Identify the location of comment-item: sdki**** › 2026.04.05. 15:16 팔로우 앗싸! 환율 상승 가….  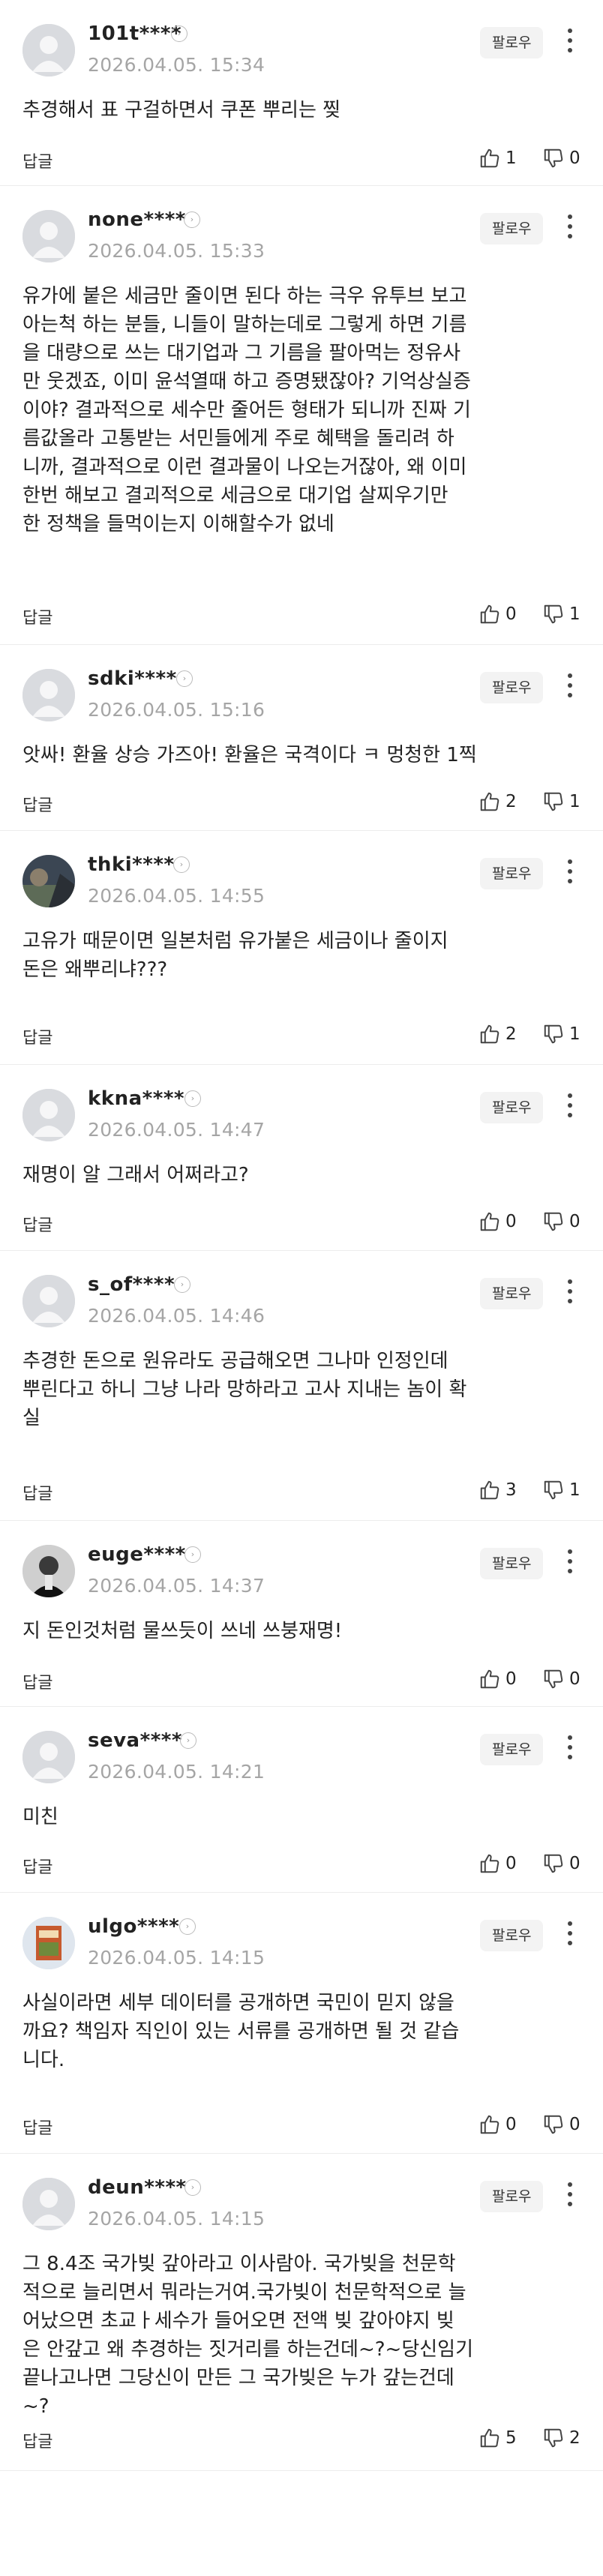
(301, 738).